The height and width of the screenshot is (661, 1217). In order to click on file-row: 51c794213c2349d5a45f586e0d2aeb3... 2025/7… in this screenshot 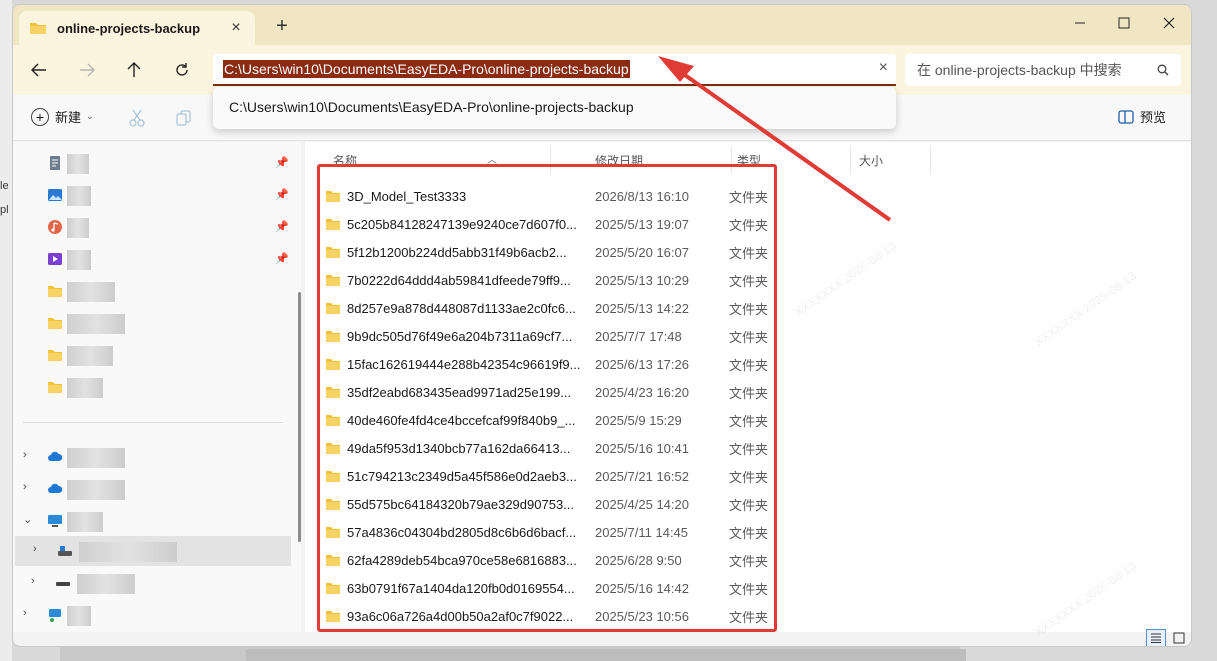, I will do `click(555, 476)`.